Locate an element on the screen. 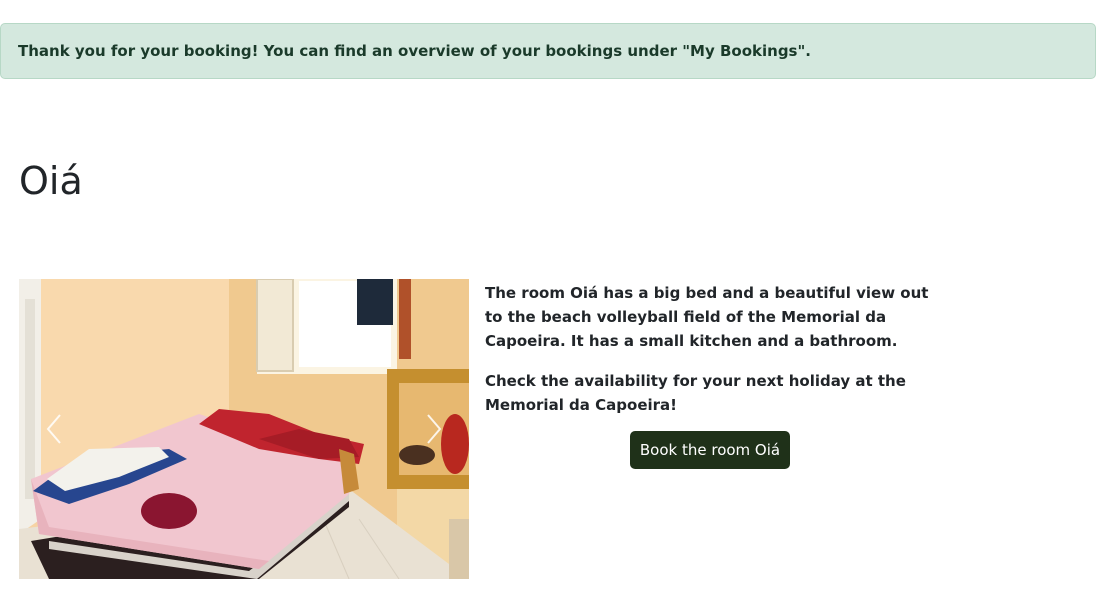  chevron-right-icon is located at coordinates (434, 429).